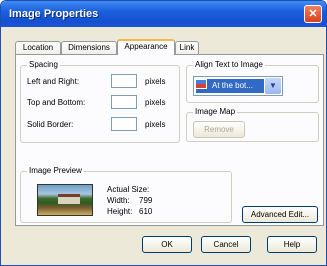 The height and width of the screenshot is (266, 327). Describe the element at coordinates (56, 102) in the screenshot. I see `top-bottom-label: Top and Bottom:` at that location.